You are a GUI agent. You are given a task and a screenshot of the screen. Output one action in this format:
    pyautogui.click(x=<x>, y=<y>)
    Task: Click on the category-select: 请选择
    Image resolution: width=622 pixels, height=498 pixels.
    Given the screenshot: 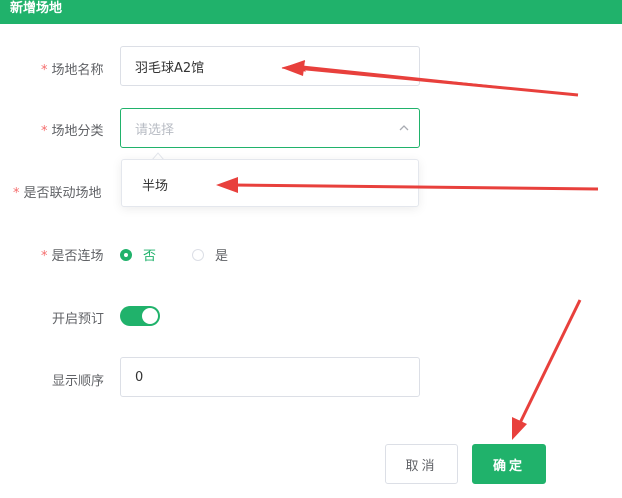 What is the action you would take?
    pyautogui.click(x=270, y=128)
    